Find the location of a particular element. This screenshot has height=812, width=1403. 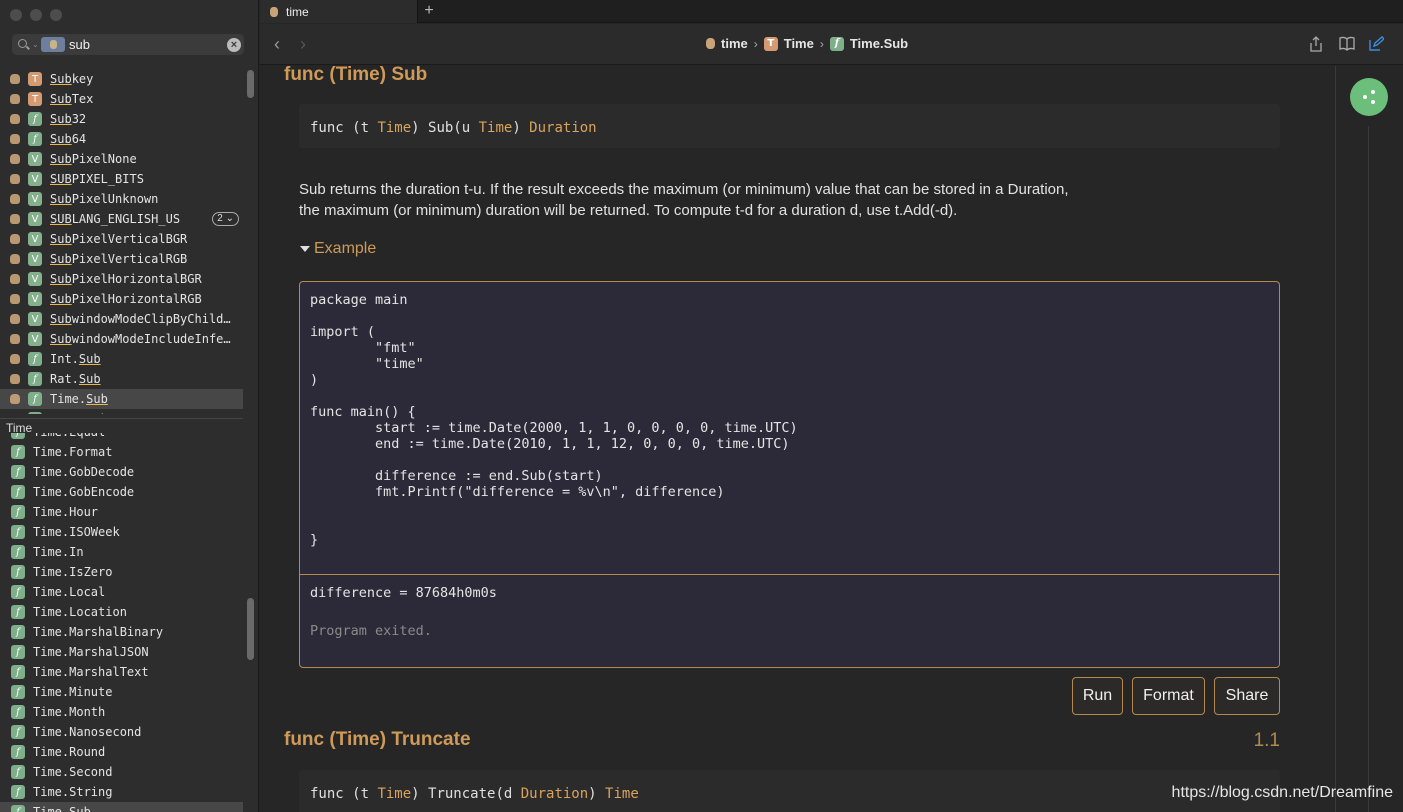

result-name: SubPixelUnknown is located at coordinates (104, 199).